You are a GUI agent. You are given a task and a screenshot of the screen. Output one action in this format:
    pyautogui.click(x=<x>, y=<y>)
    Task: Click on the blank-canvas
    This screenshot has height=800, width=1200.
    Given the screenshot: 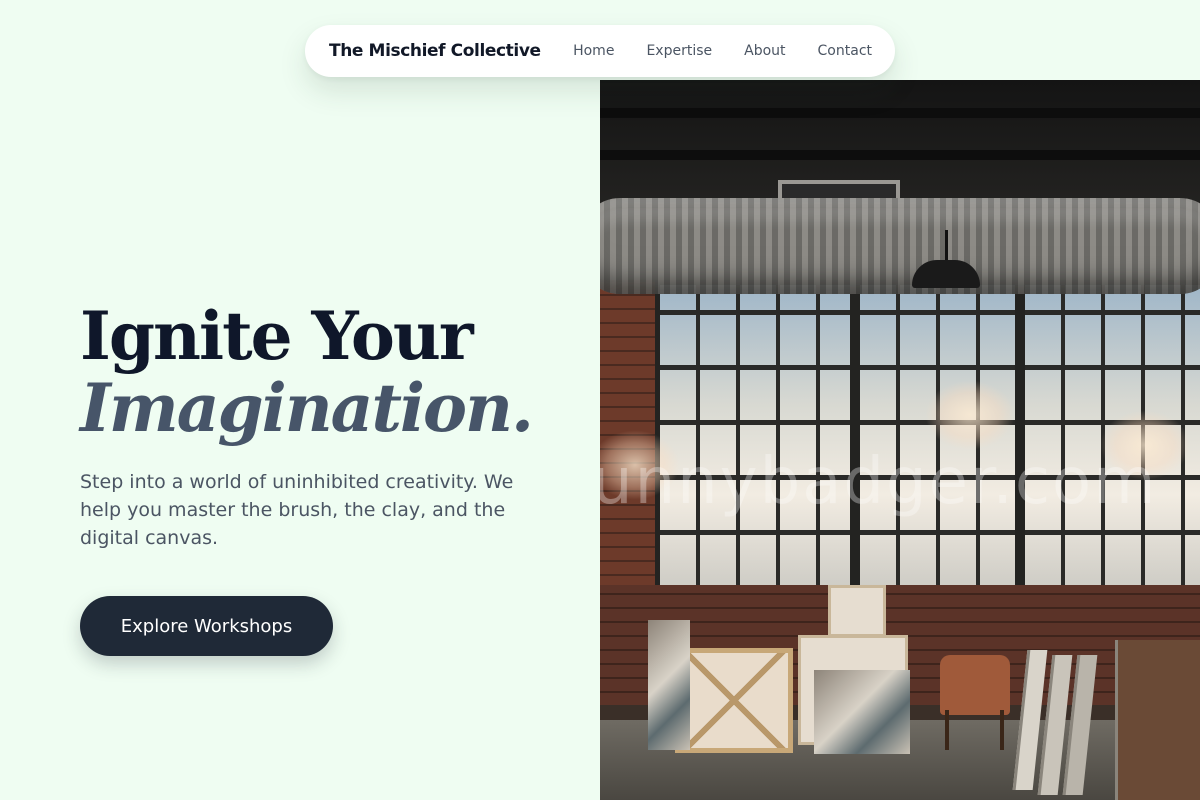 What is the action you would take?
    pyautogui.click(x=857, y=611)
    